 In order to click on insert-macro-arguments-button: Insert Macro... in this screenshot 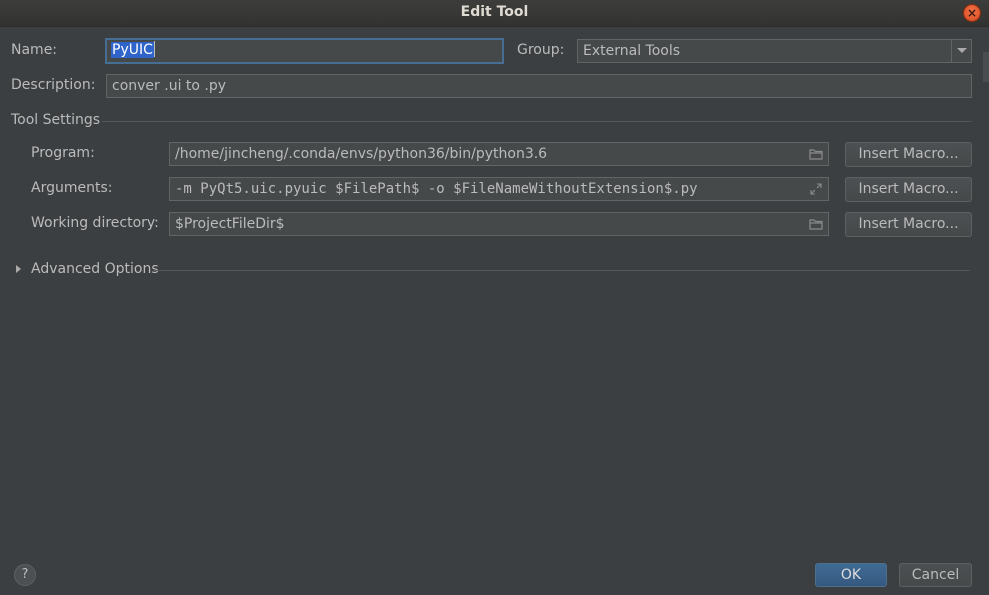, I will do `click(908, 189)`.